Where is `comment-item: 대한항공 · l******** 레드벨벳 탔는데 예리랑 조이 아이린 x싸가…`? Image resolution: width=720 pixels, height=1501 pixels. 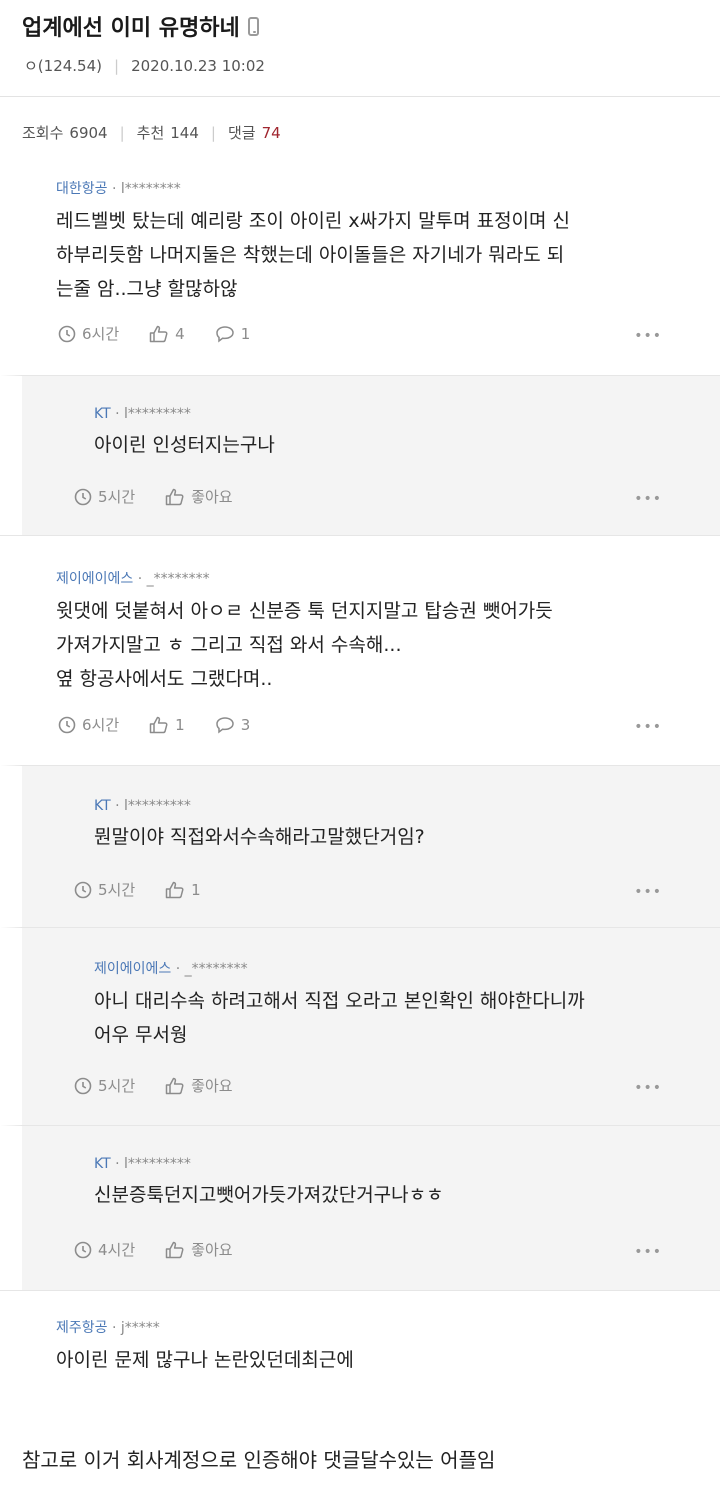
comment-item: 대한항공 · l******** 레드벨벳 탔는데 예리랑 조이 아이린 x싸가… is located at coordinates (360, 272).